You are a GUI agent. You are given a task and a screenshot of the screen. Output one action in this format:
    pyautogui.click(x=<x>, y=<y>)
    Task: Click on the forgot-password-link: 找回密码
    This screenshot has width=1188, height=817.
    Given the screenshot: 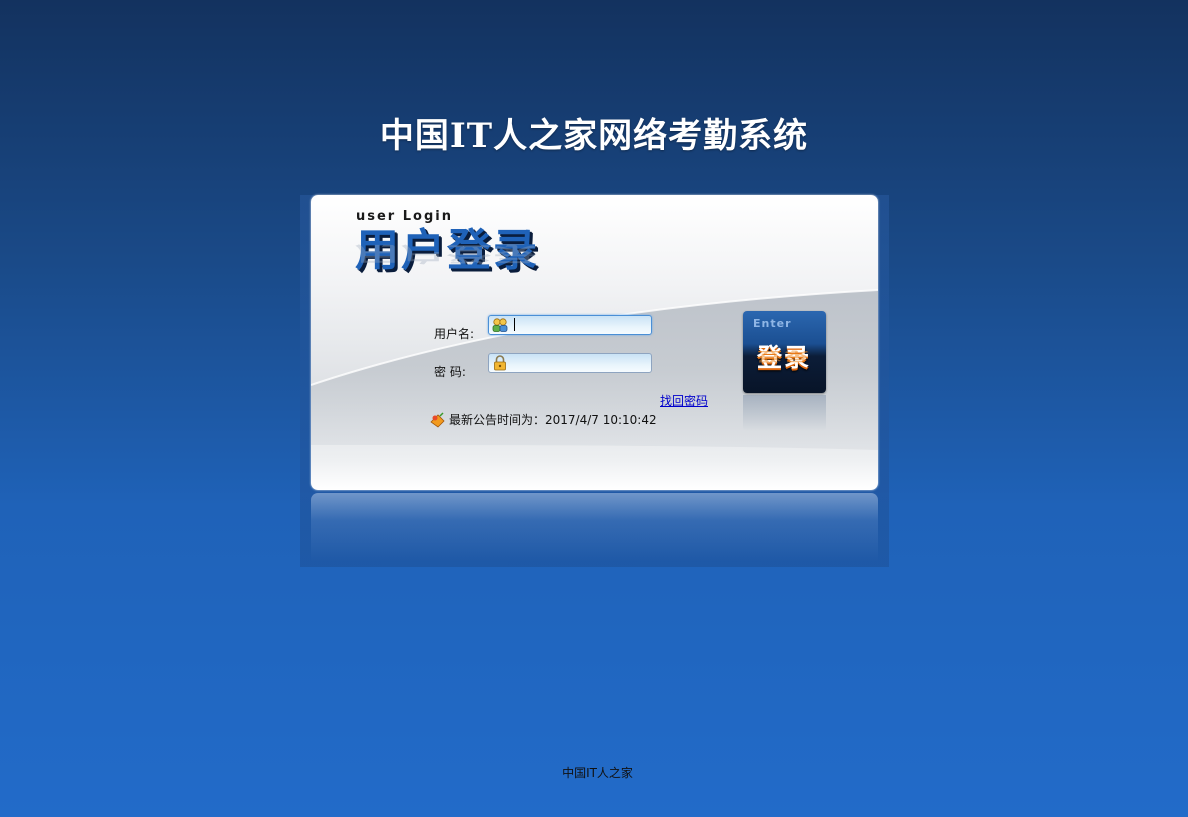 What is the action you would take?
    pyautogui.click(x=684, y=400)
    